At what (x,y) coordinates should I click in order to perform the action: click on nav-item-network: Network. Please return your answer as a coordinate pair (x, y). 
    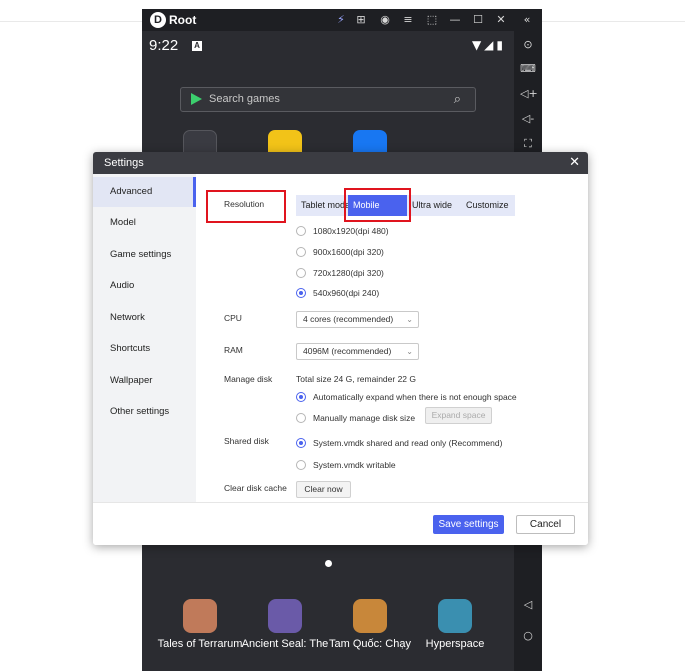
    Looking at the image, I should click on (144, 318).